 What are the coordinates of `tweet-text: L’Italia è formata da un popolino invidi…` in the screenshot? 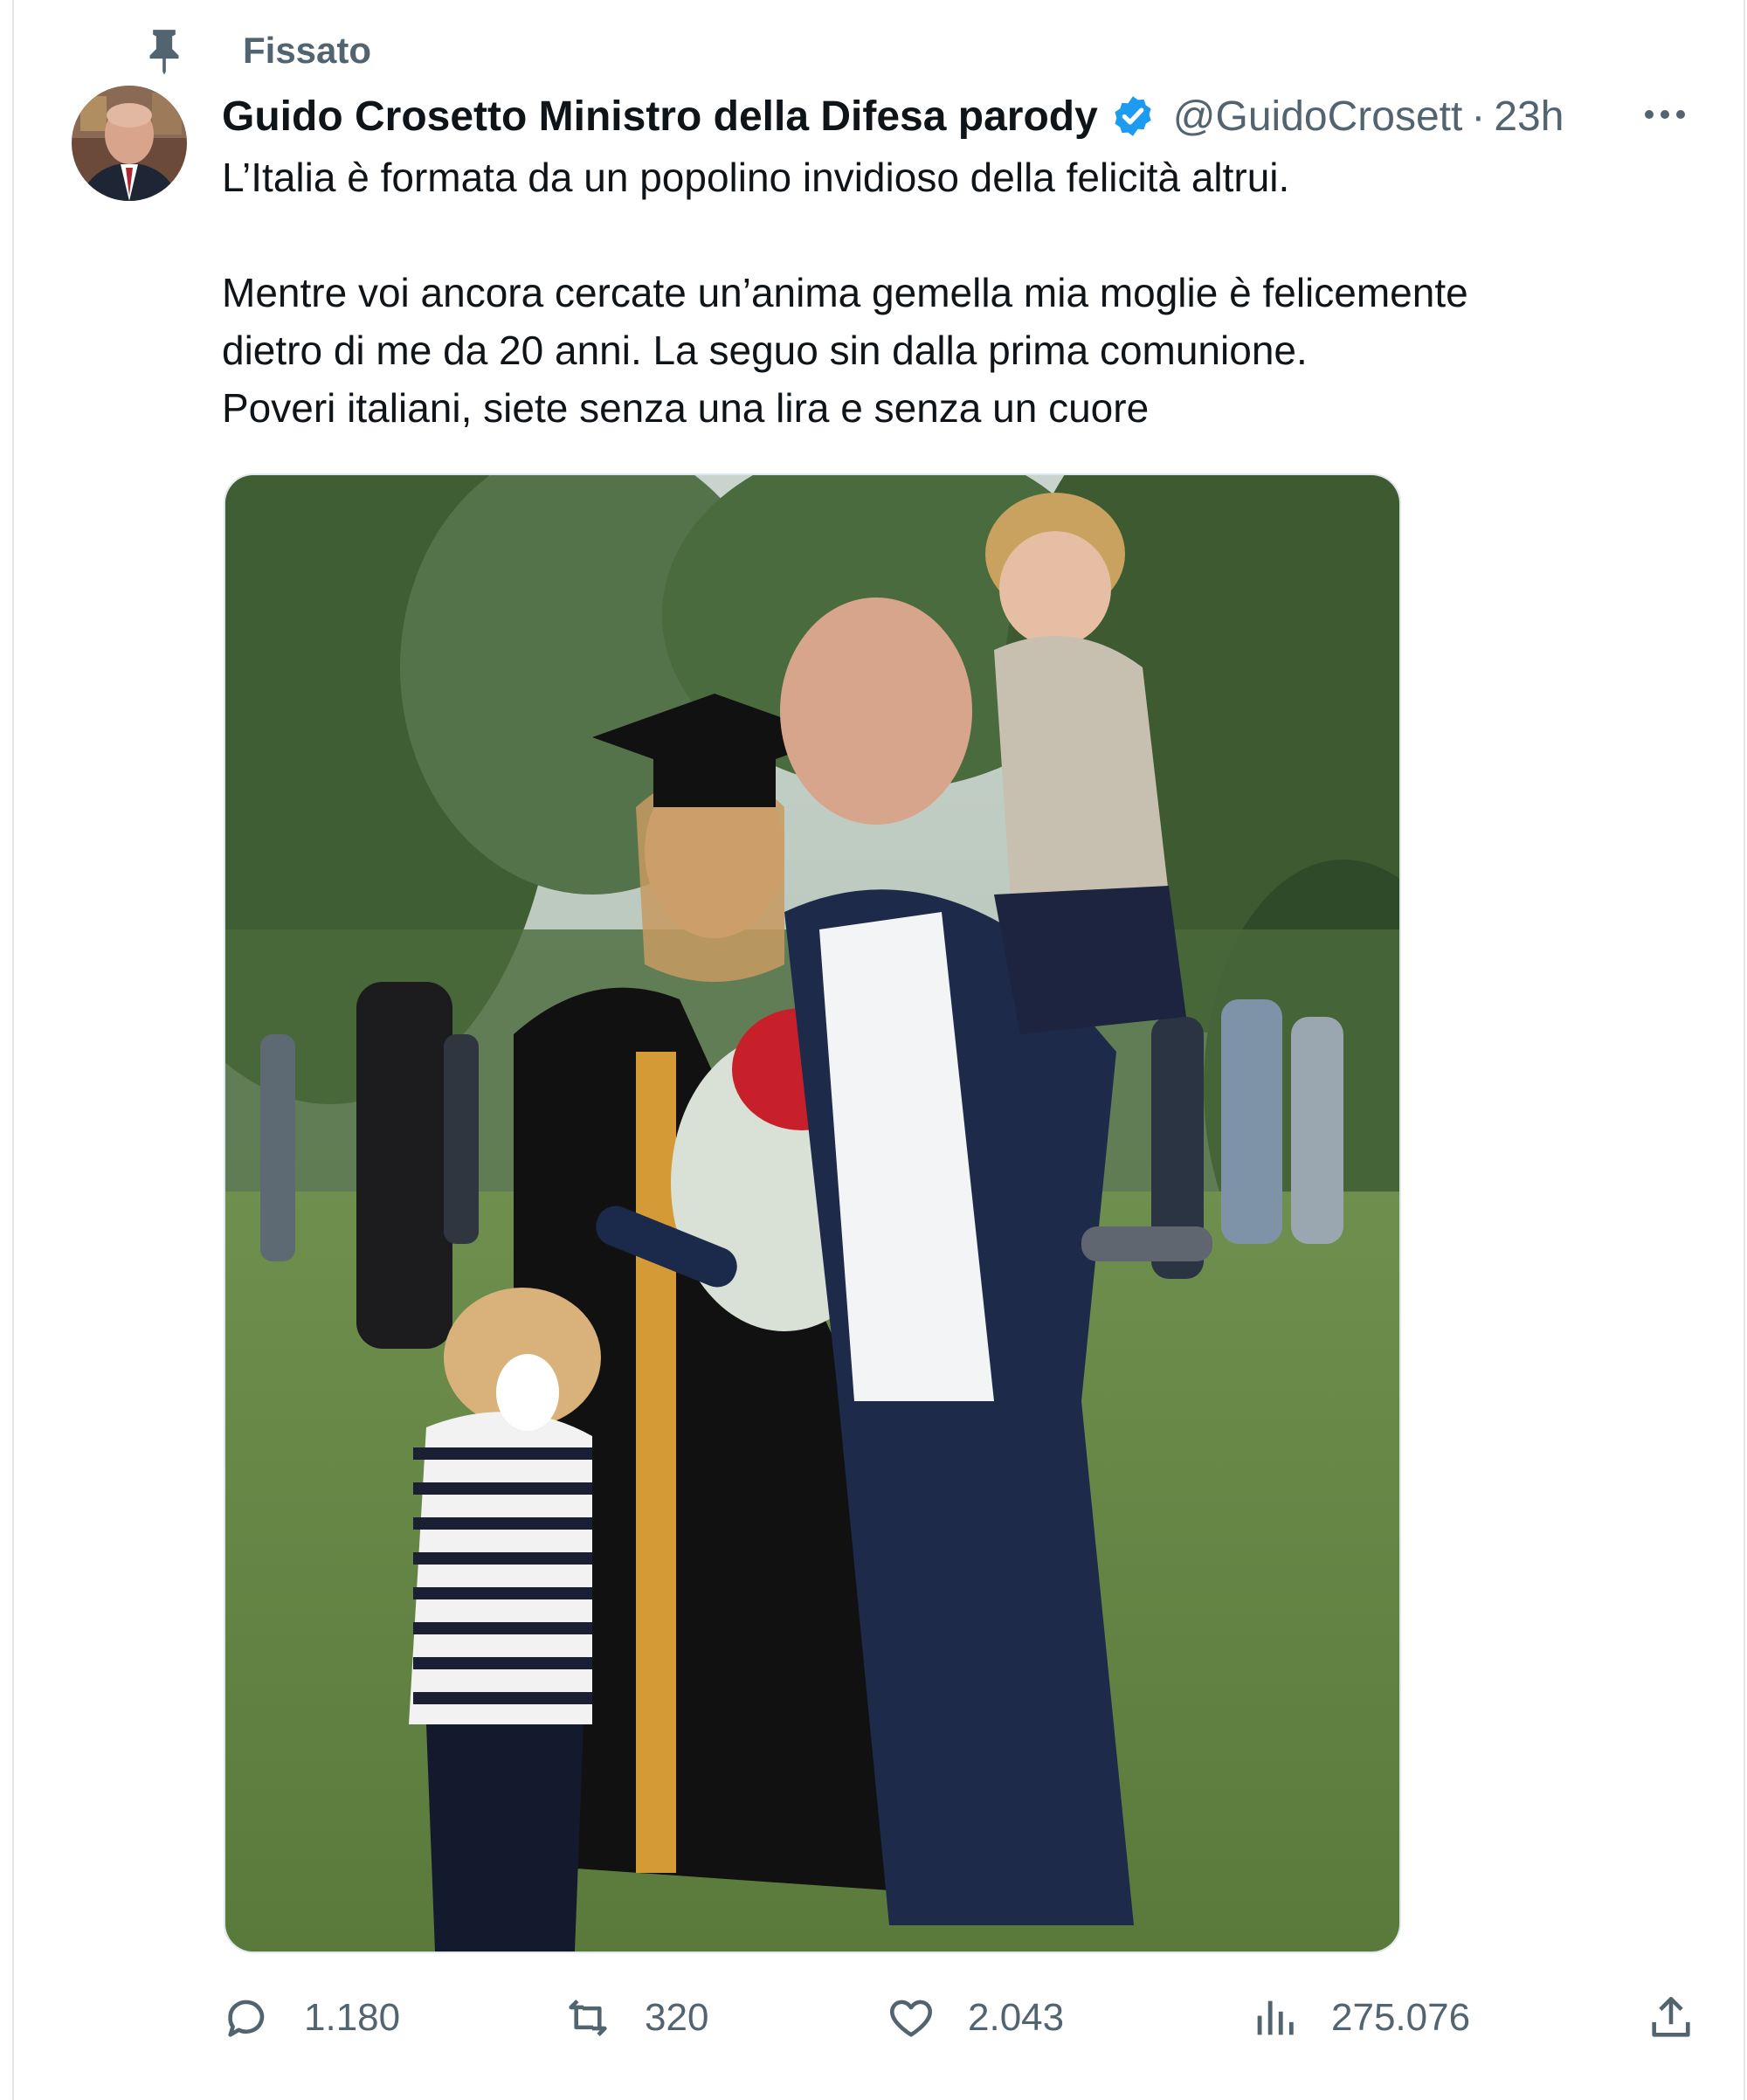 It's located at (938, 293).